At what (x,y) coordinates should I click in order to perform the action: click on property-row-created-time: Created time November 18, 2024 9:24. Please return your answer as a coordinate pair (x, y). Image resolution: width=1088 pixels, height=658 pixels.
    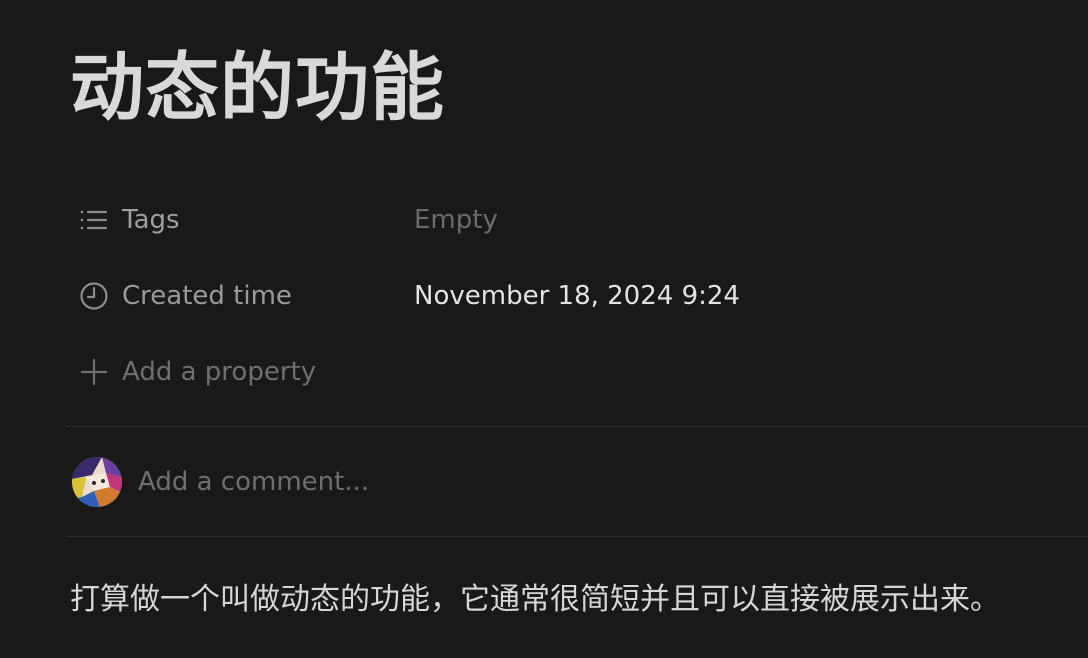
    Looking at the image, I should click on (577, 296).